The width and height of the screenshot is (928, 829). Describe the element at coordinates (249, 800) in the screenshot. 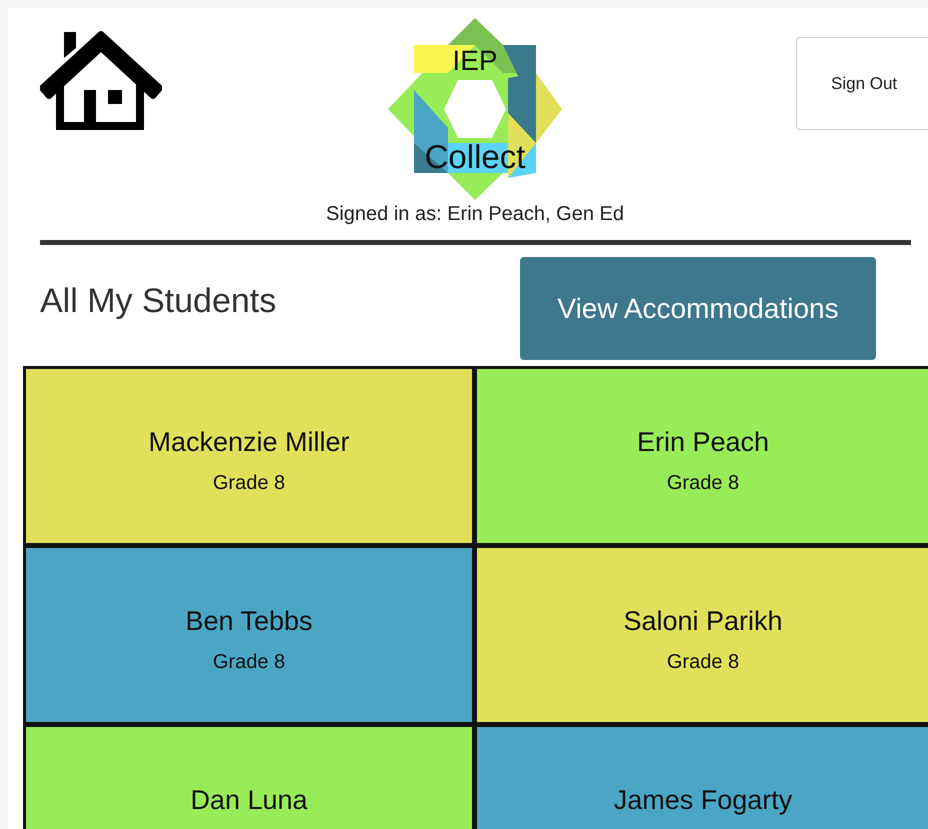

I see `student-name: Dan Luna` at that location.